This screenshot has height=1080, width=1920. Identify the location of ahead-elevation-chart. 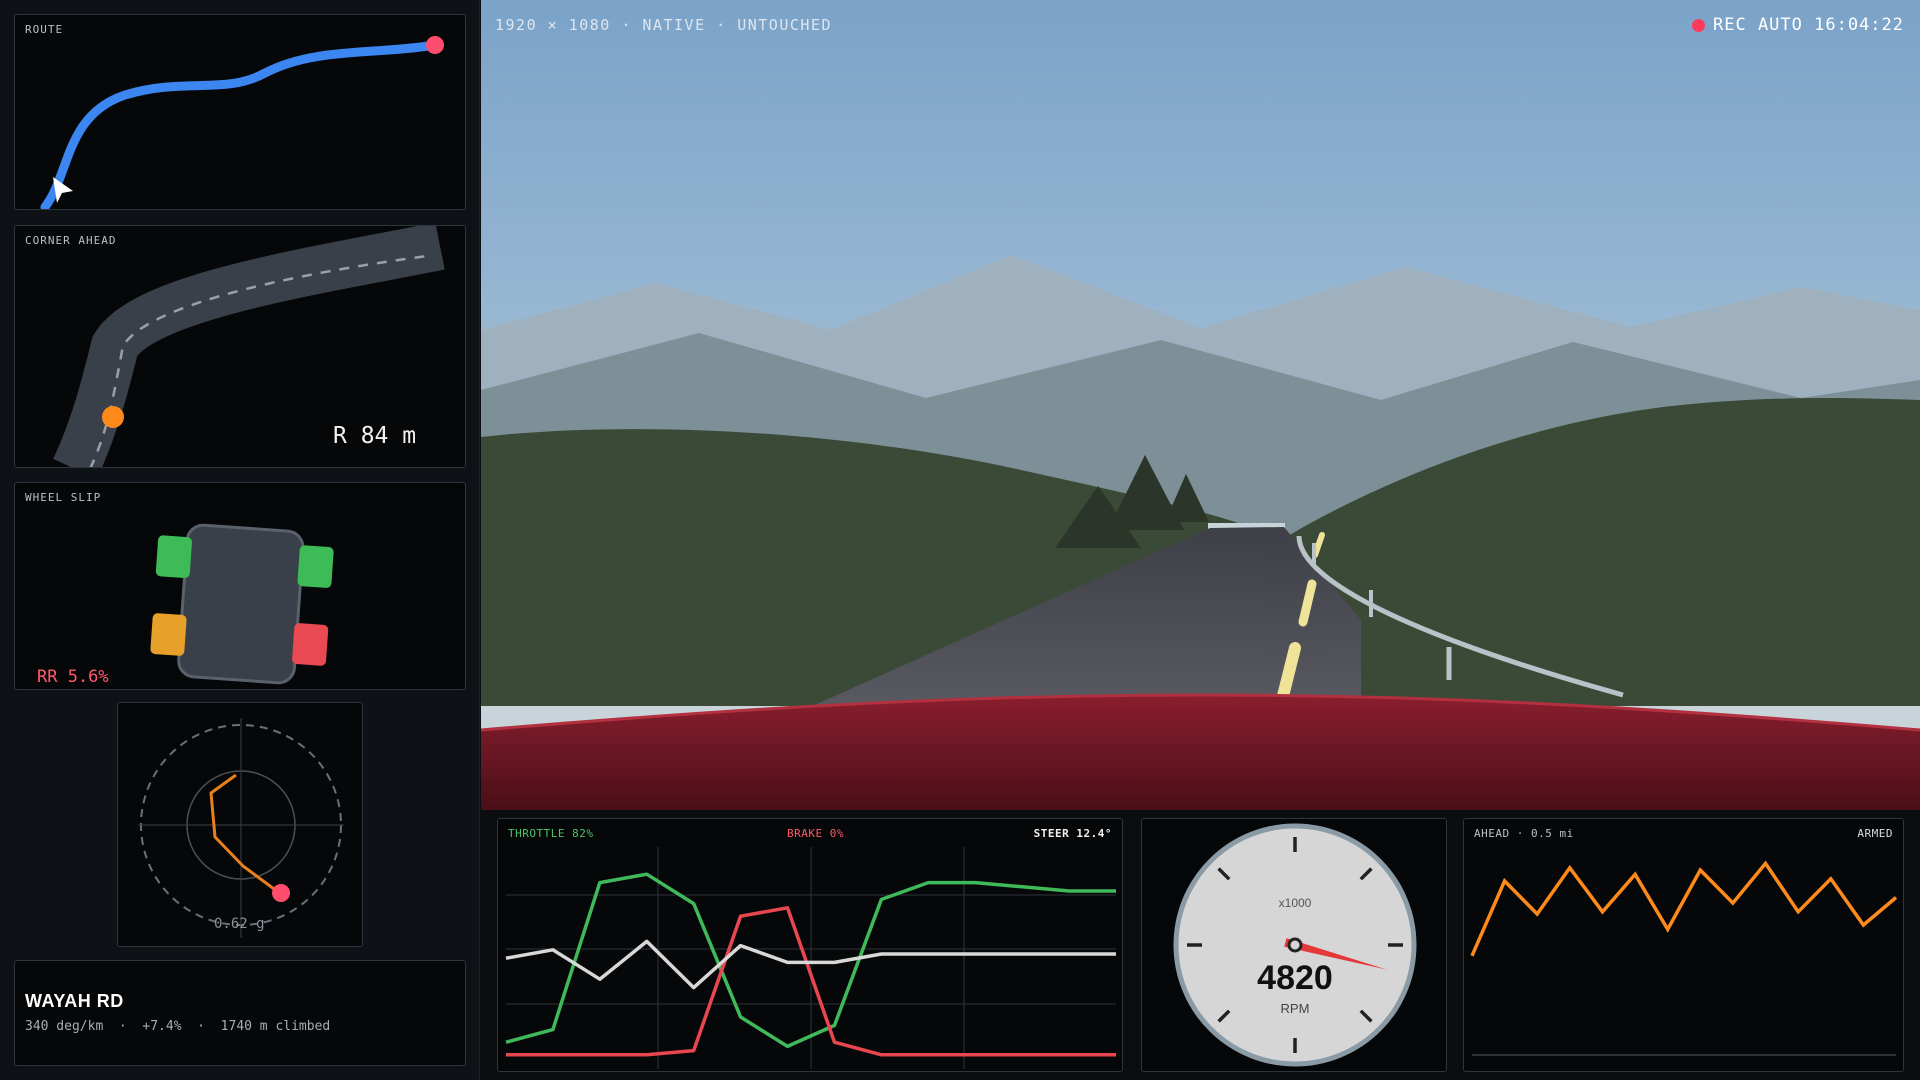
(1684, 958).